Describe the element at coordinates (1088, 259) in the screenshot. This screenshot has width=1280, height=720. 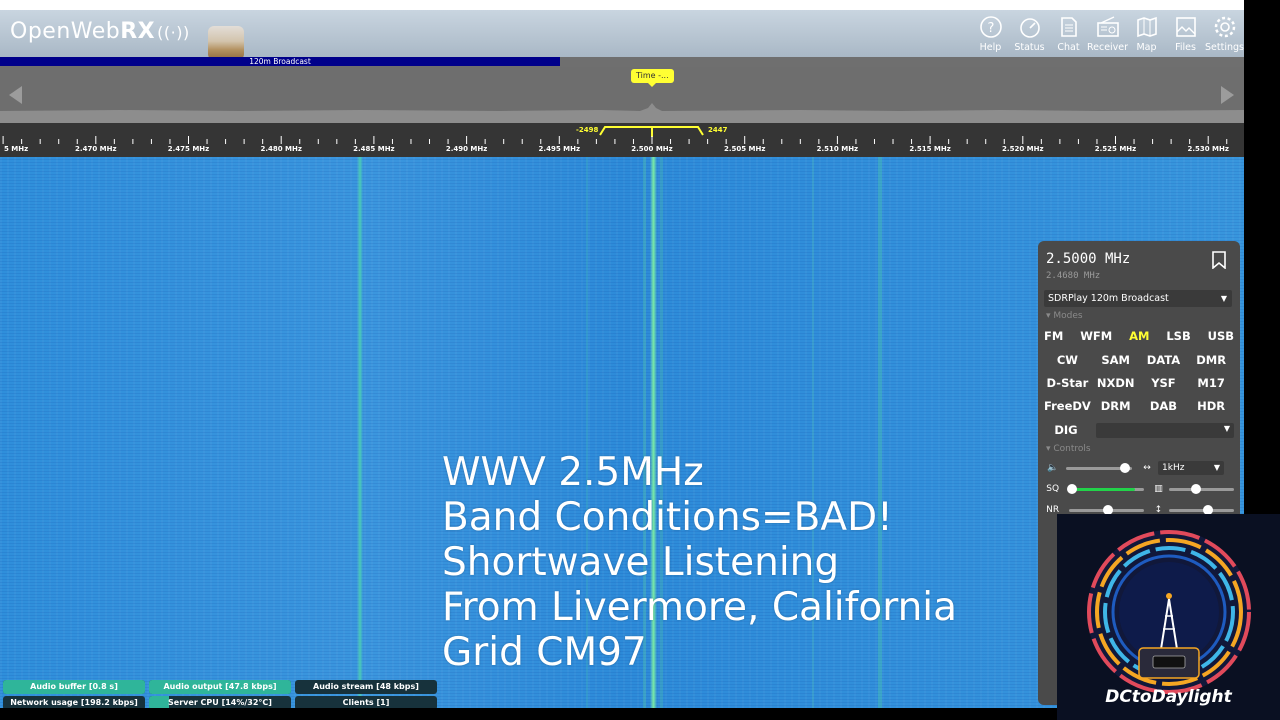
I see `frequency-display: 2.5000 MHz` at that location.